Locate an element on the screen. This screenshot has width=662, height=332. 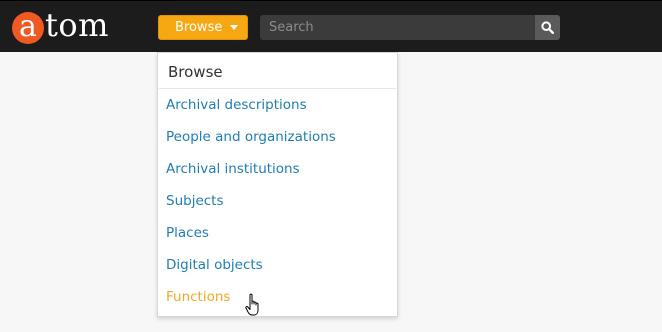
menu-item-subjects: Subjects is located at coordinates (195, 201).